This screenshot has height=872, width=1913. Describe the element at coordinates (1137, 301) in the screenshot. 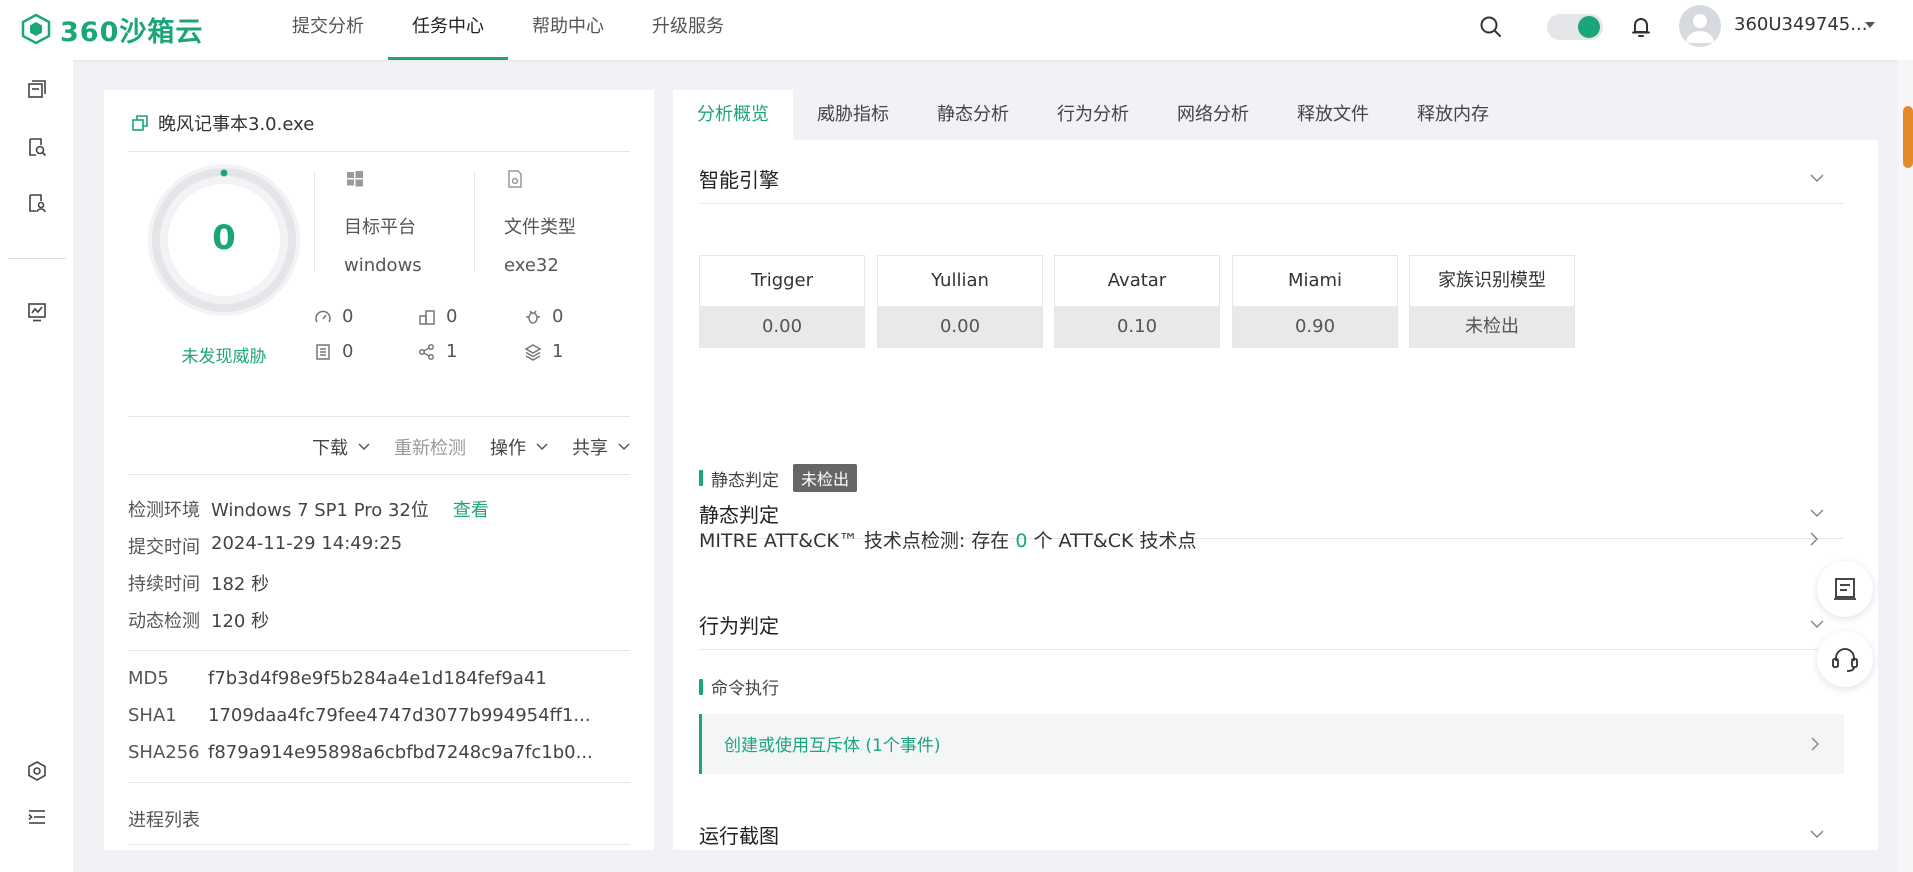

I see `engine-card-avatar: Avatar 0.10` at that location.